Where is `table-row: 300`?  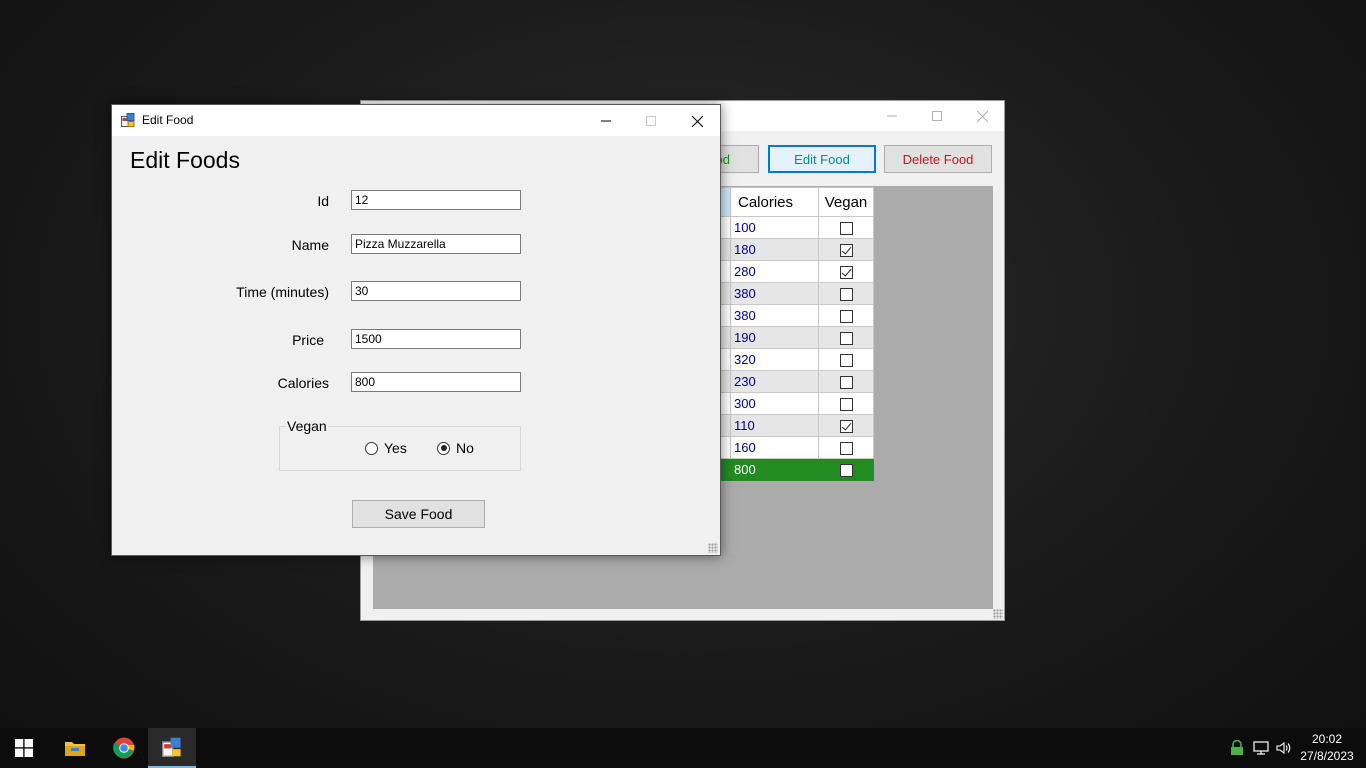 table-row: 300 is located at coordinates (797, 403).